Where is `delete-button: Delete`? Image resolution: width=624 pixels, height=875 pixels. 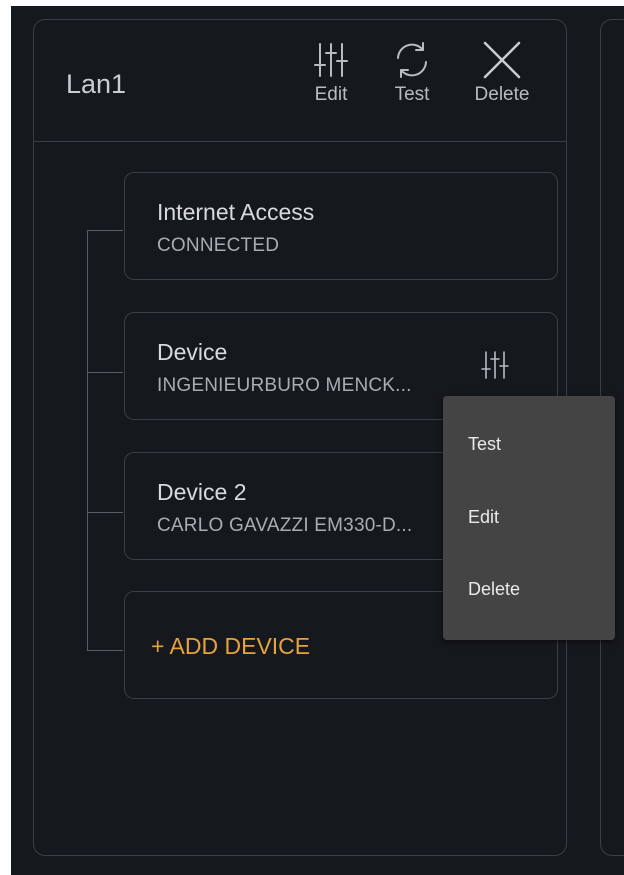 delete-button: Delete is located at coordinates (502, 72).